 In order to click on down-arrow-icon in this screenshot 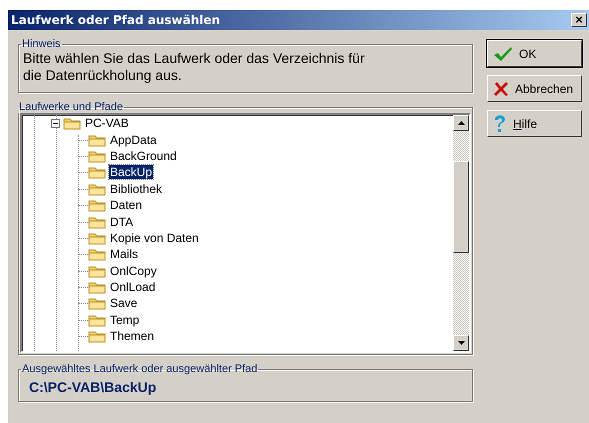, I will do `click(461, 343)`.